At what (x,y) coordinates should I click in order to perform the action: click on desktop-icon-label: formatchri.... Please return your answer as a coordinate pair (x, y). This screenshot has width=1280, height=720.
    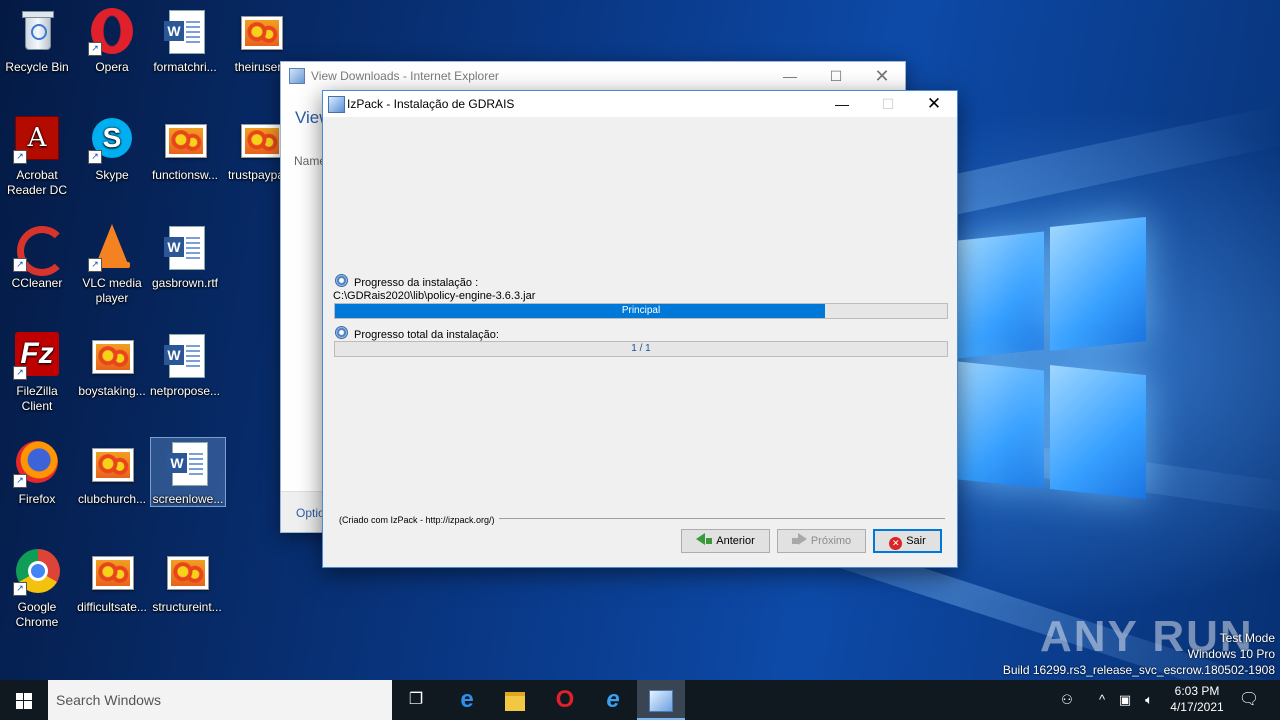
    Looking at the image, I should click on (185, 67).